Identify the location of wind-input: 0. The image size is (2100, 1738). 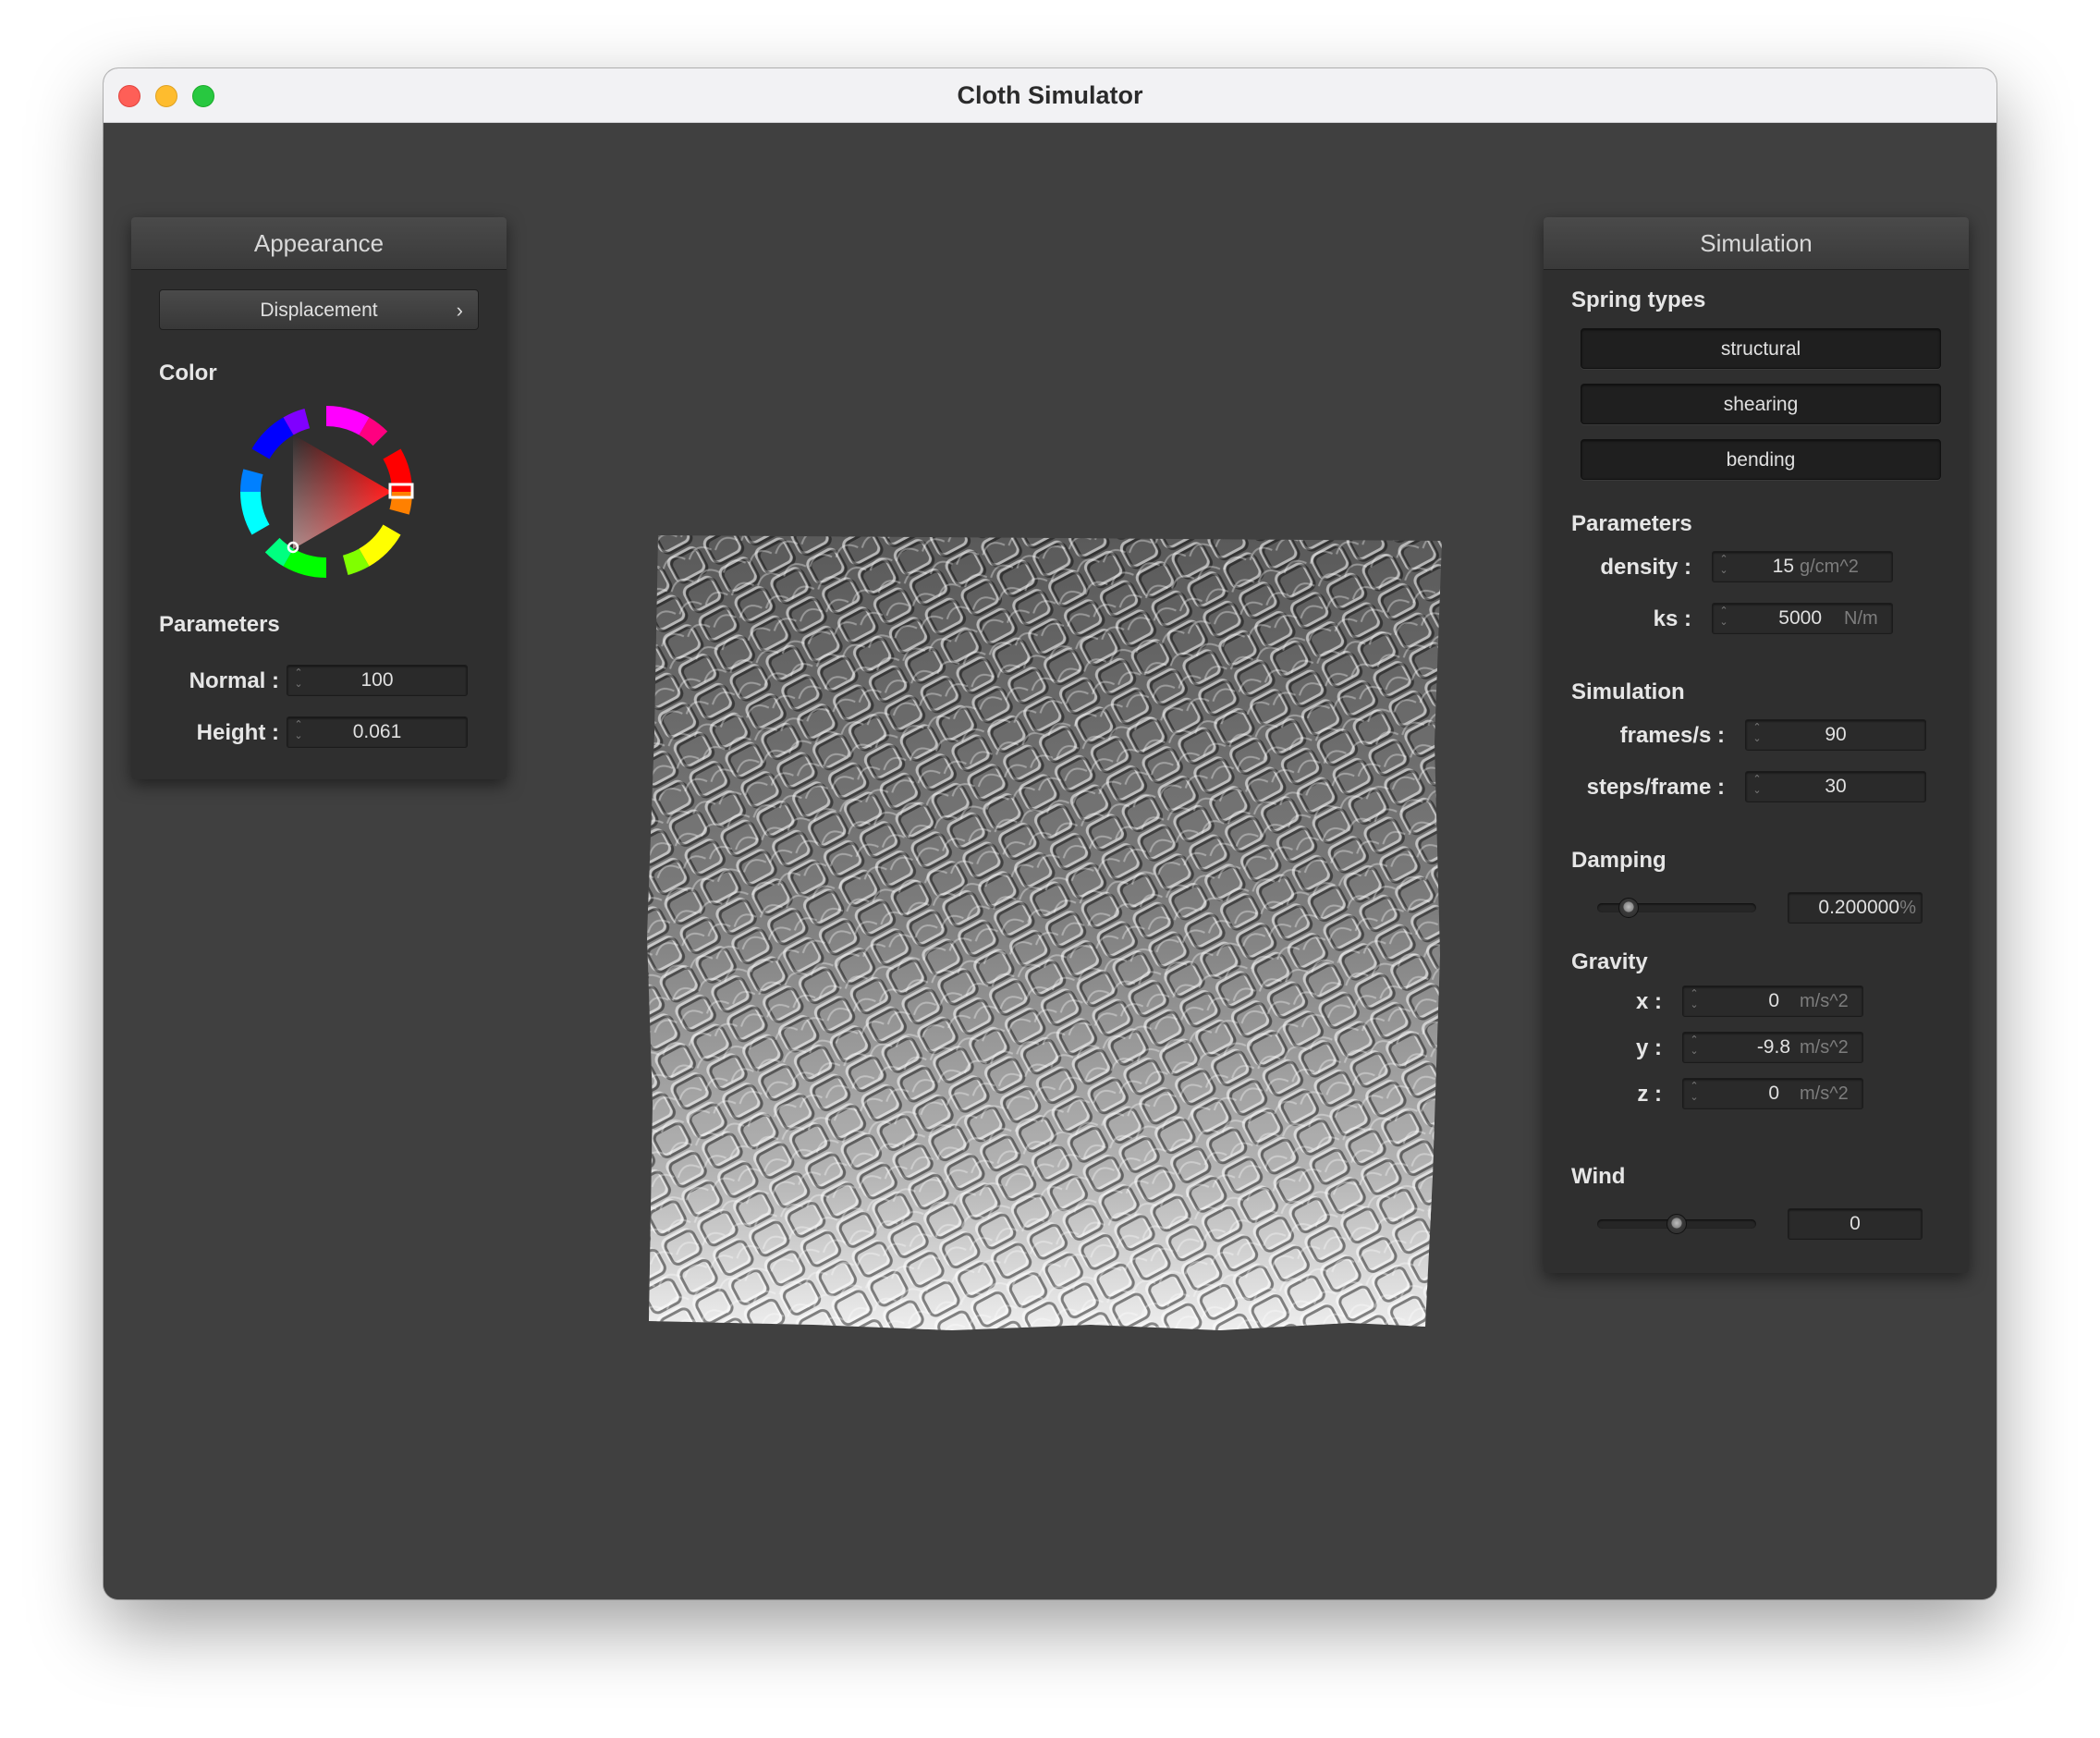
(1856, 1224).